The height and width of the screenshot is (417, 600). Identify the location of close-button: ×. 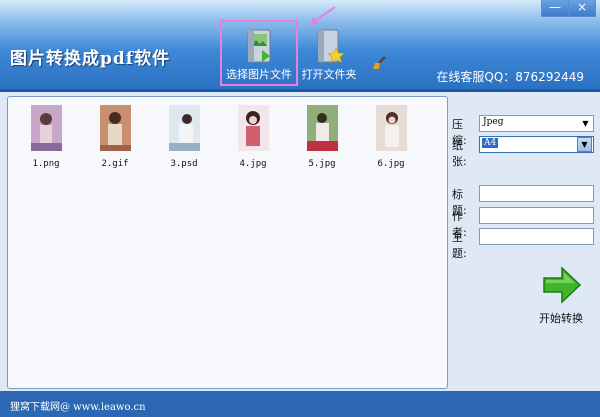
(582, 8).